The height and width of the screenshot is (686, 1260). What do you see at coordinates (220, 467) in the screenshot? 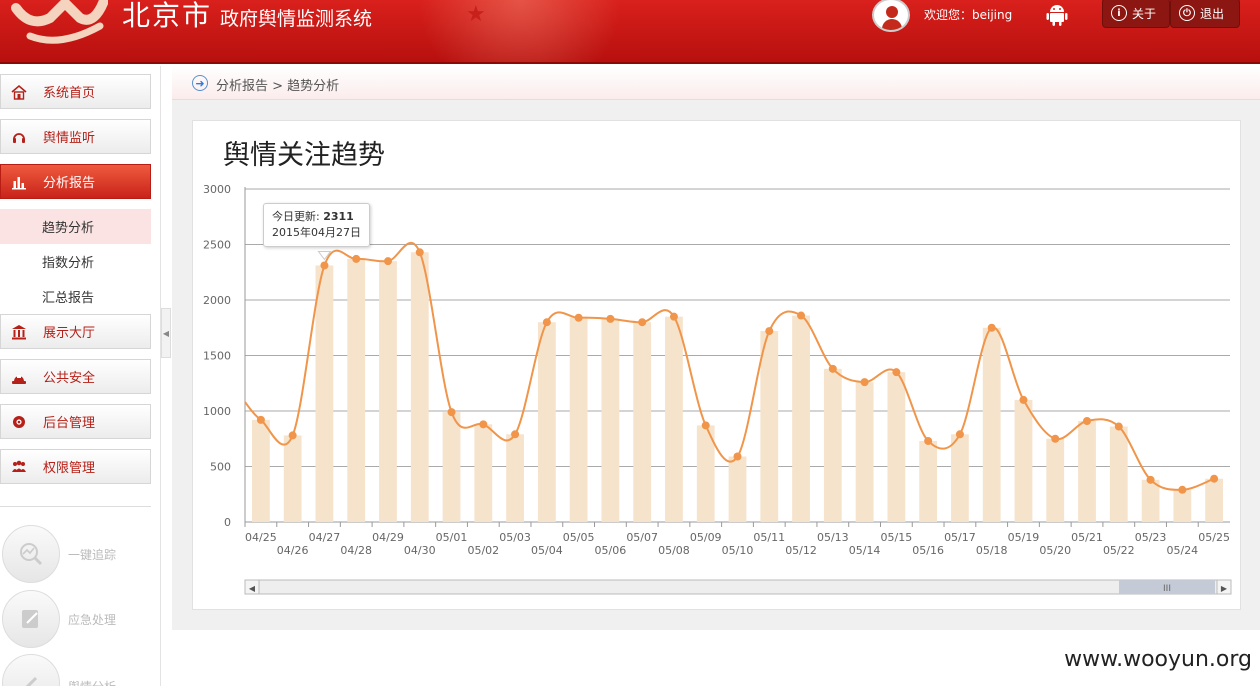
I see `y-tick-label: 500` at bounding box center [220, 467].